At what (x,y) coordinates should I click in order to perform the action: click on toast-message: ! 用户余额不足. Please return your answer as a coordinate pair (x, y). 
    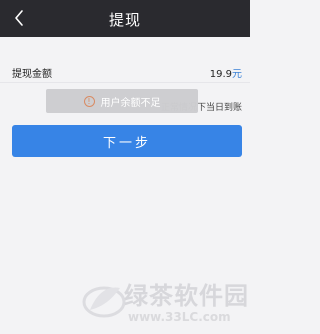
    Looking at the image, I should click on (122, 101).